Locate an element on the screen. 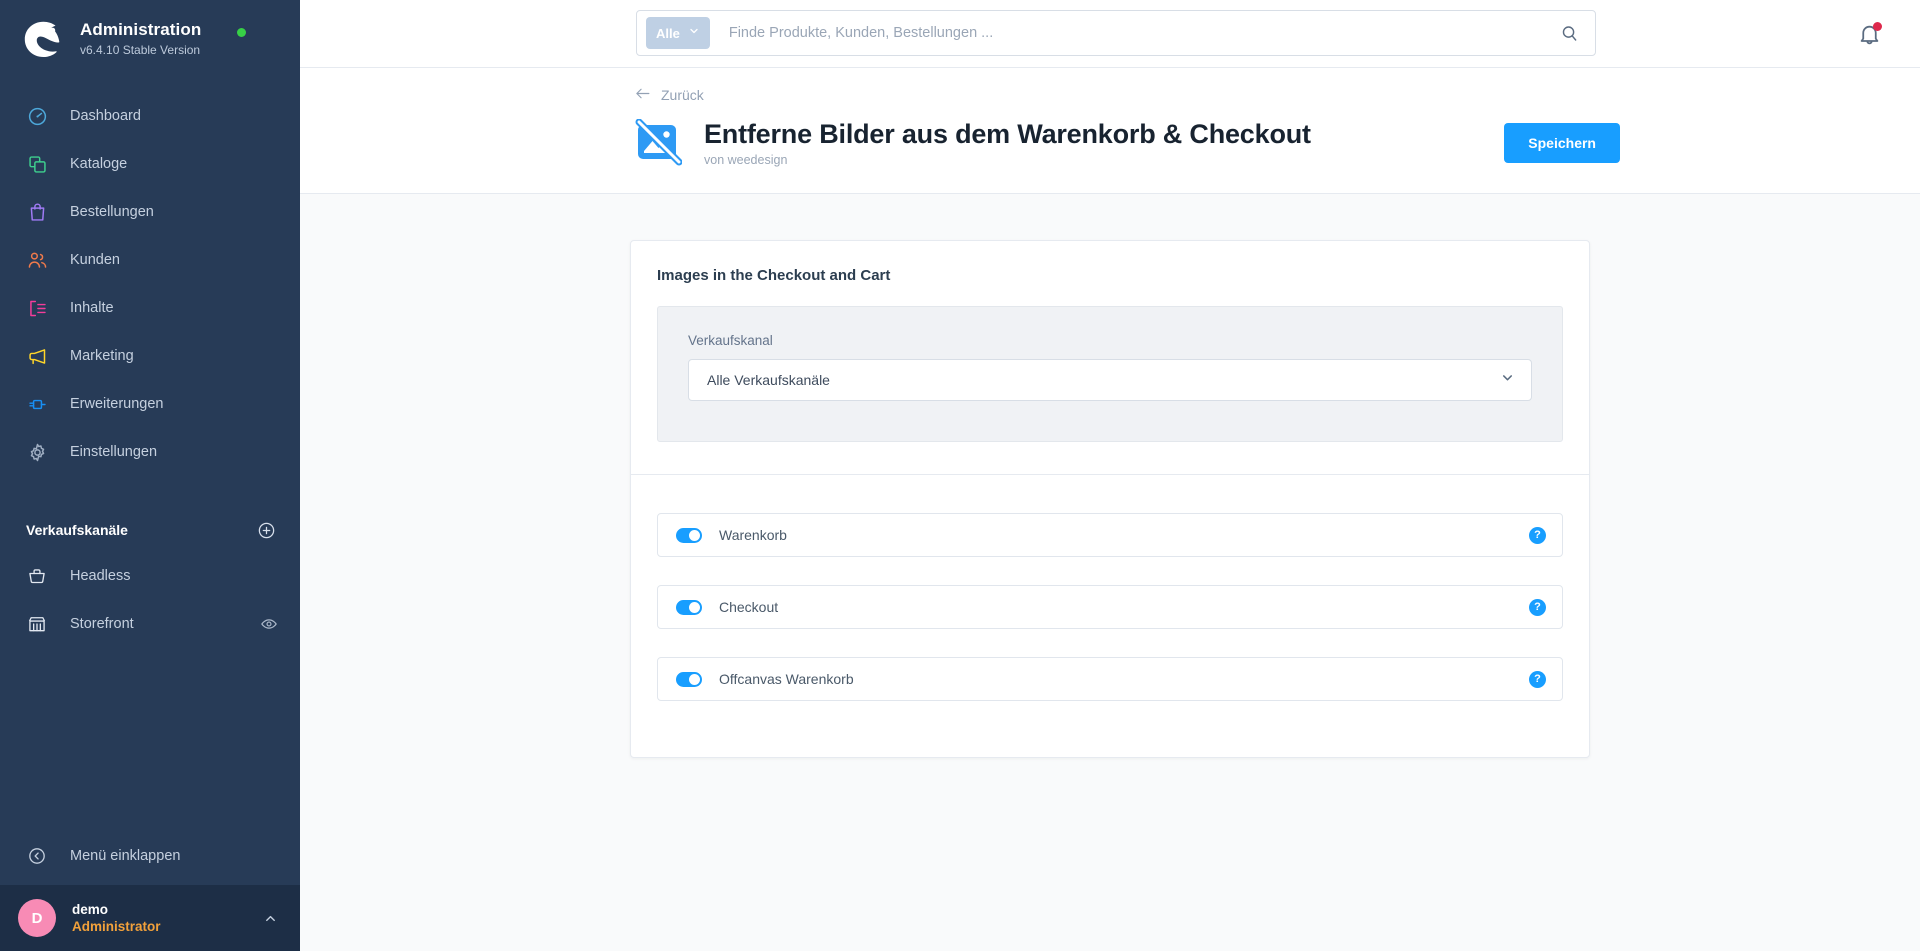 This screenshot has width=1920, height=951. search-icon is located at coordinates (1573, 33).